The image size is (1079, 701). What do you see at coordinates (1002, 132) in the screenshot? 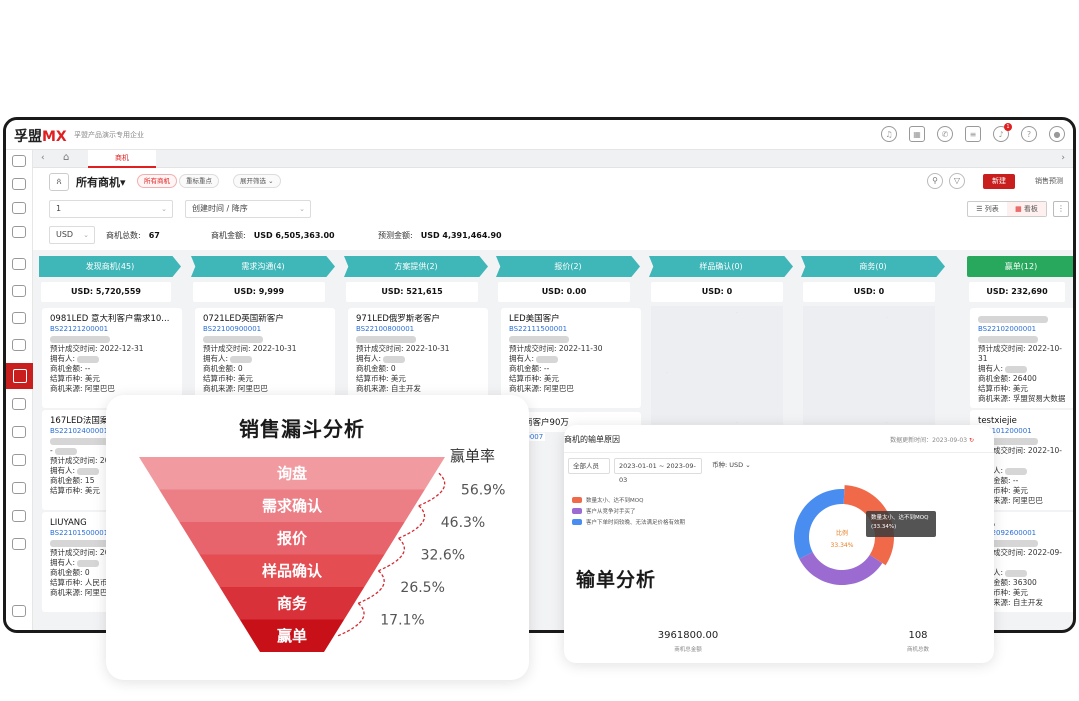
I see `bell-icon: ♪ 1` at bounding box center [1002, 132].